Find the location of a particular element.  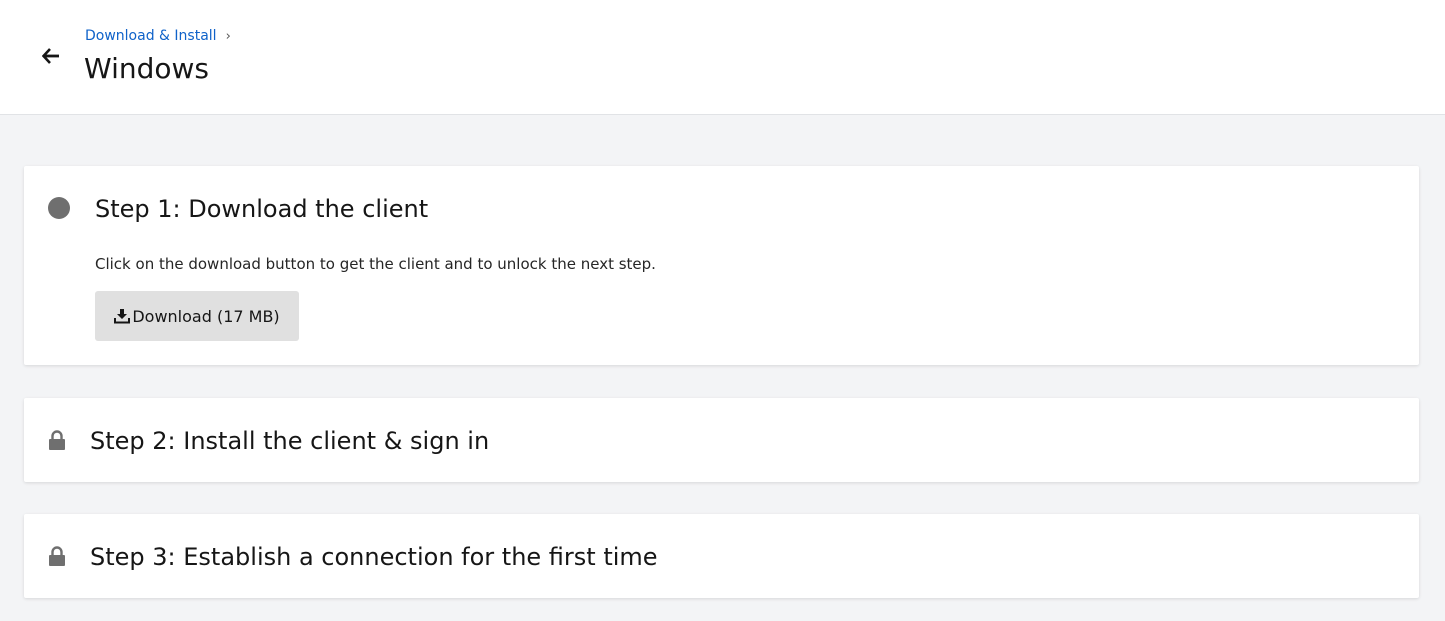

arrow-left-icon is located at coordinates (50, 56).